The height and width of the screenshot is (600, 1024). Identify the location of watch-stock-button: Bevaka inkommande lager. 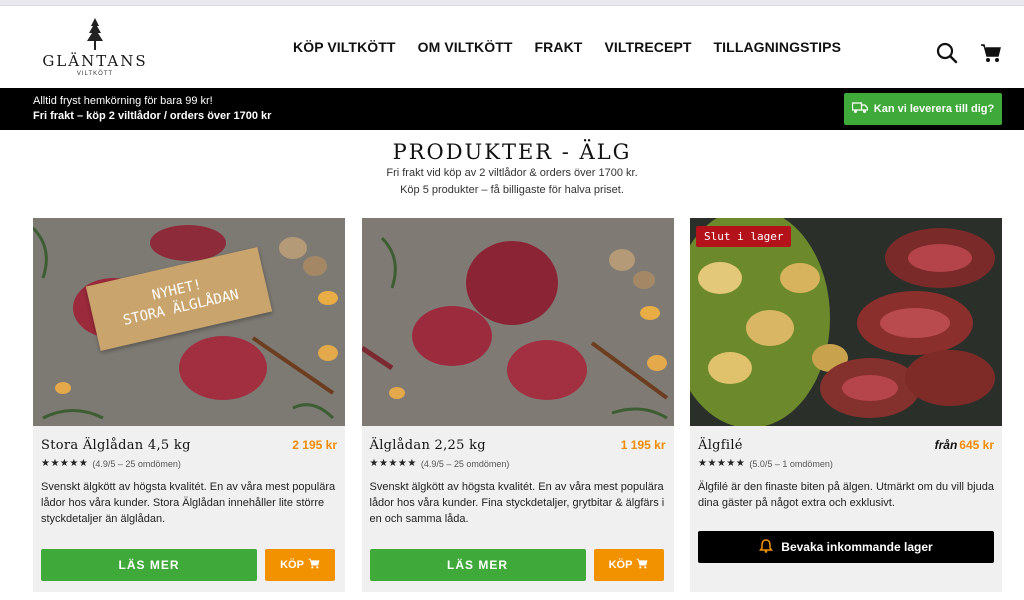
(846, 547).